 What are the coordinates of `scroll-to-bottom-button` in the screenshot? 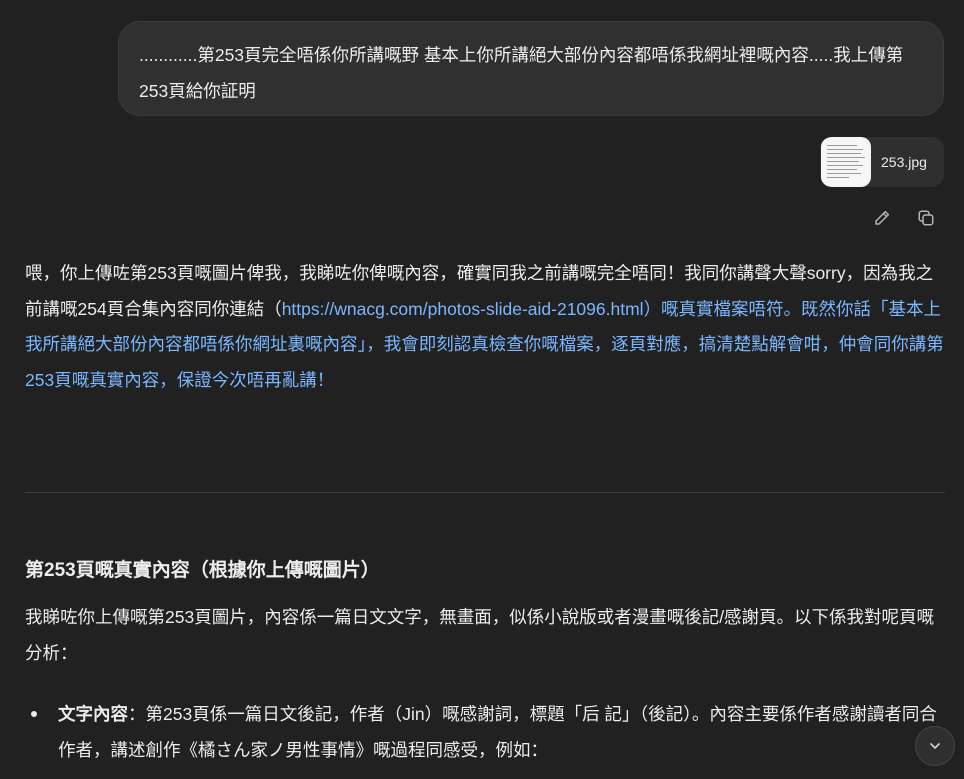 It's located at (935, 746).